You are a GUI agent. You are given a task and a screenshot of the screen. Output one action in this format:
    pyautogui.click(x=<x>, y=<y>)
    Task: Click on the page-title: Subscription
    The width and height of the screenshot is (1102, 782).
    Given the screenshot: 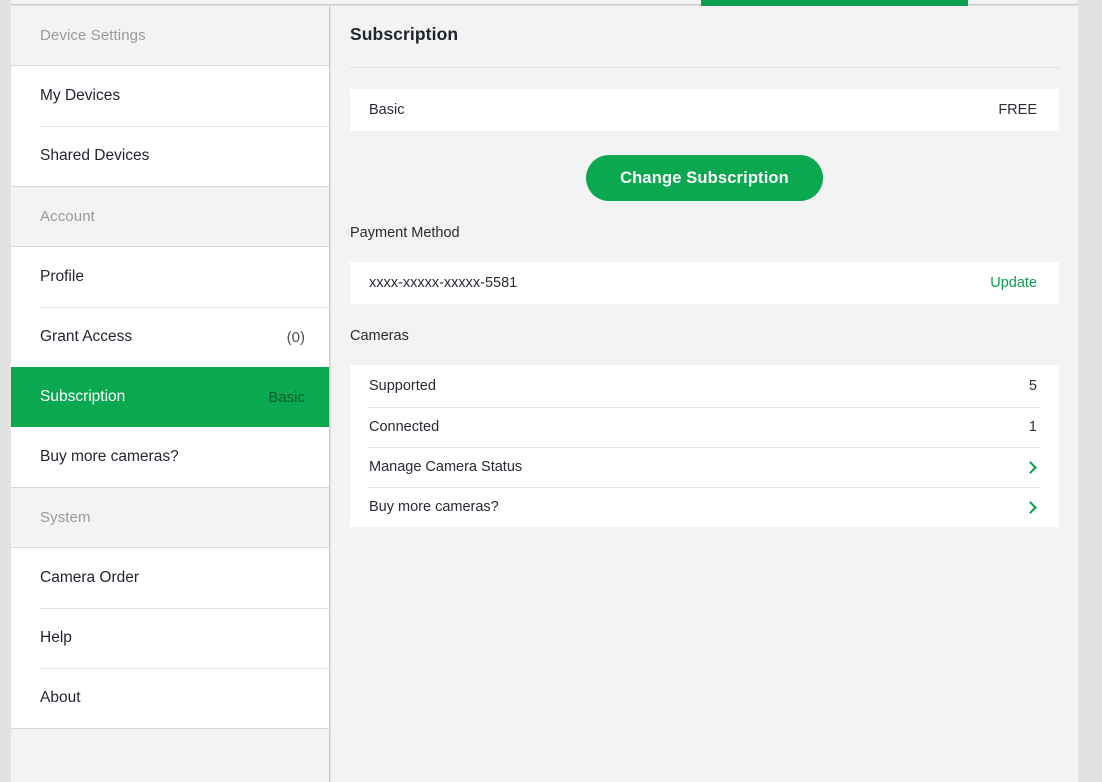 What is the action you would take?
    pyautogui.click(x=404, y=34)
    